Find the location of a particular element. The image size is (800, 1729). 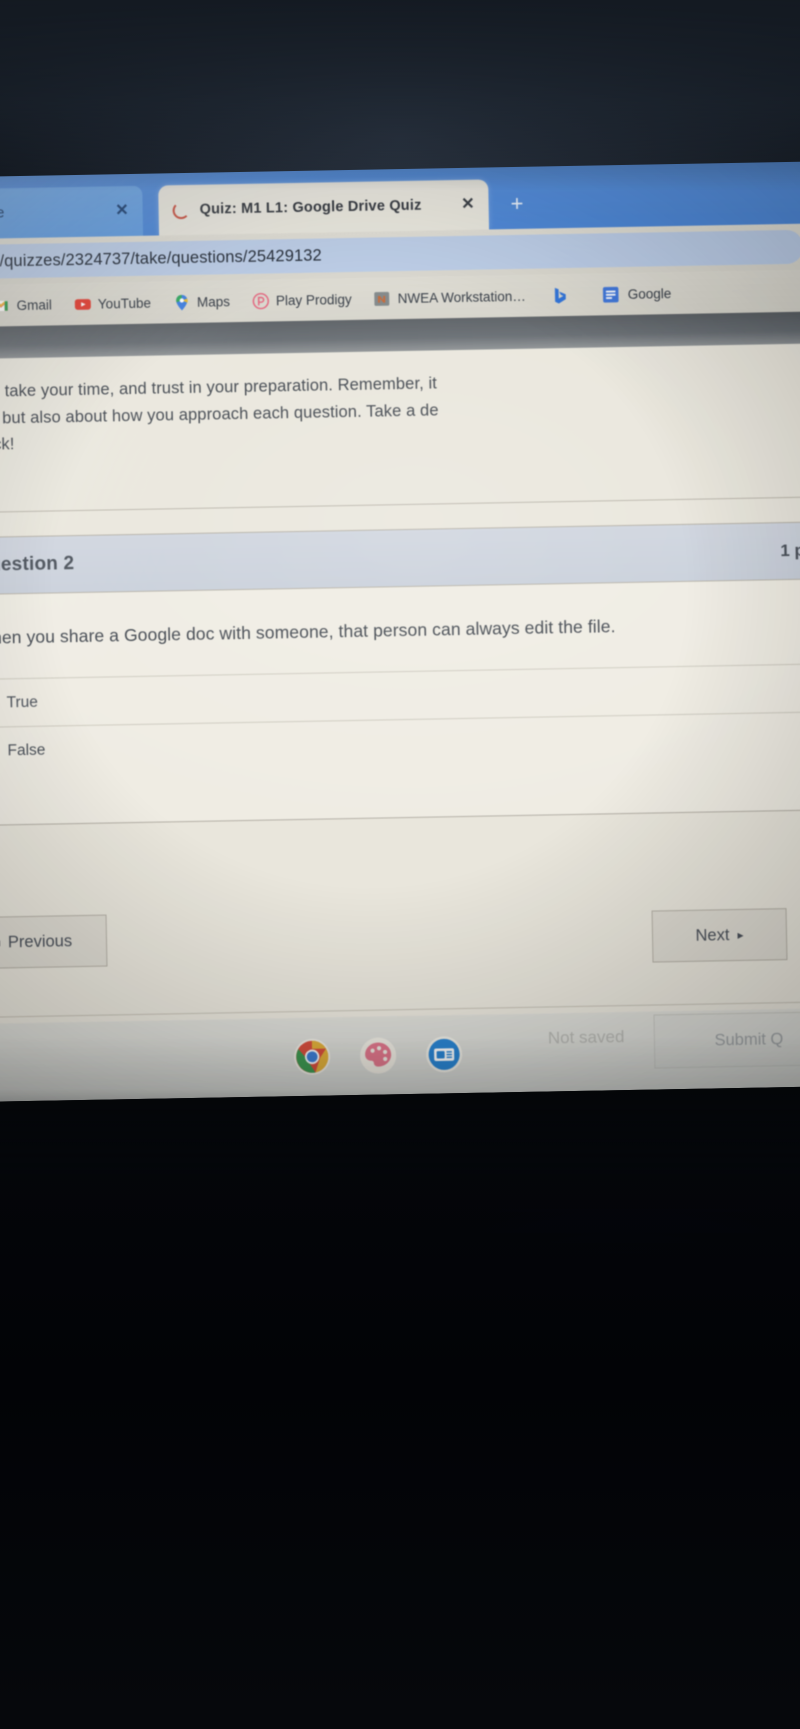

nwea-icon is located at coordinates (382, 298).